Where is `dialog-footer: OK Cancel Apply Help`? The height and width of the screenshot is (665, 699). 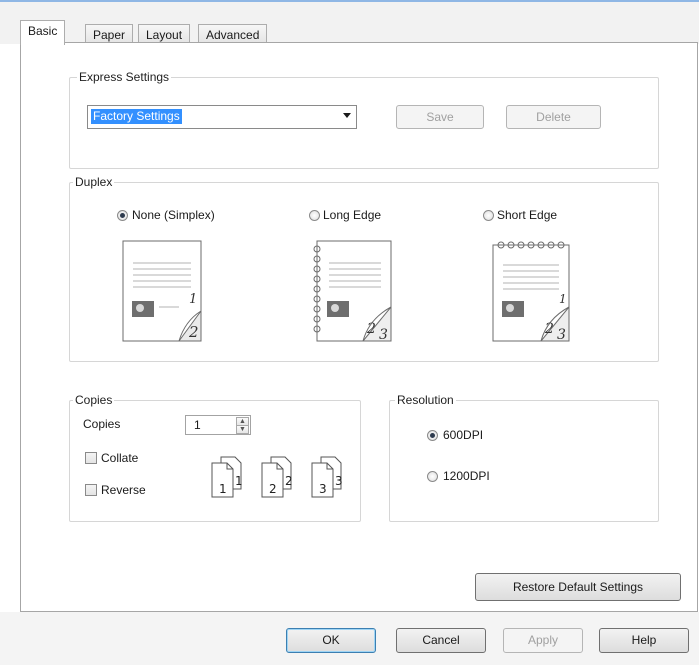
dialog-footer: OK Cancel Apply Help is located at coordinates (349, 638).